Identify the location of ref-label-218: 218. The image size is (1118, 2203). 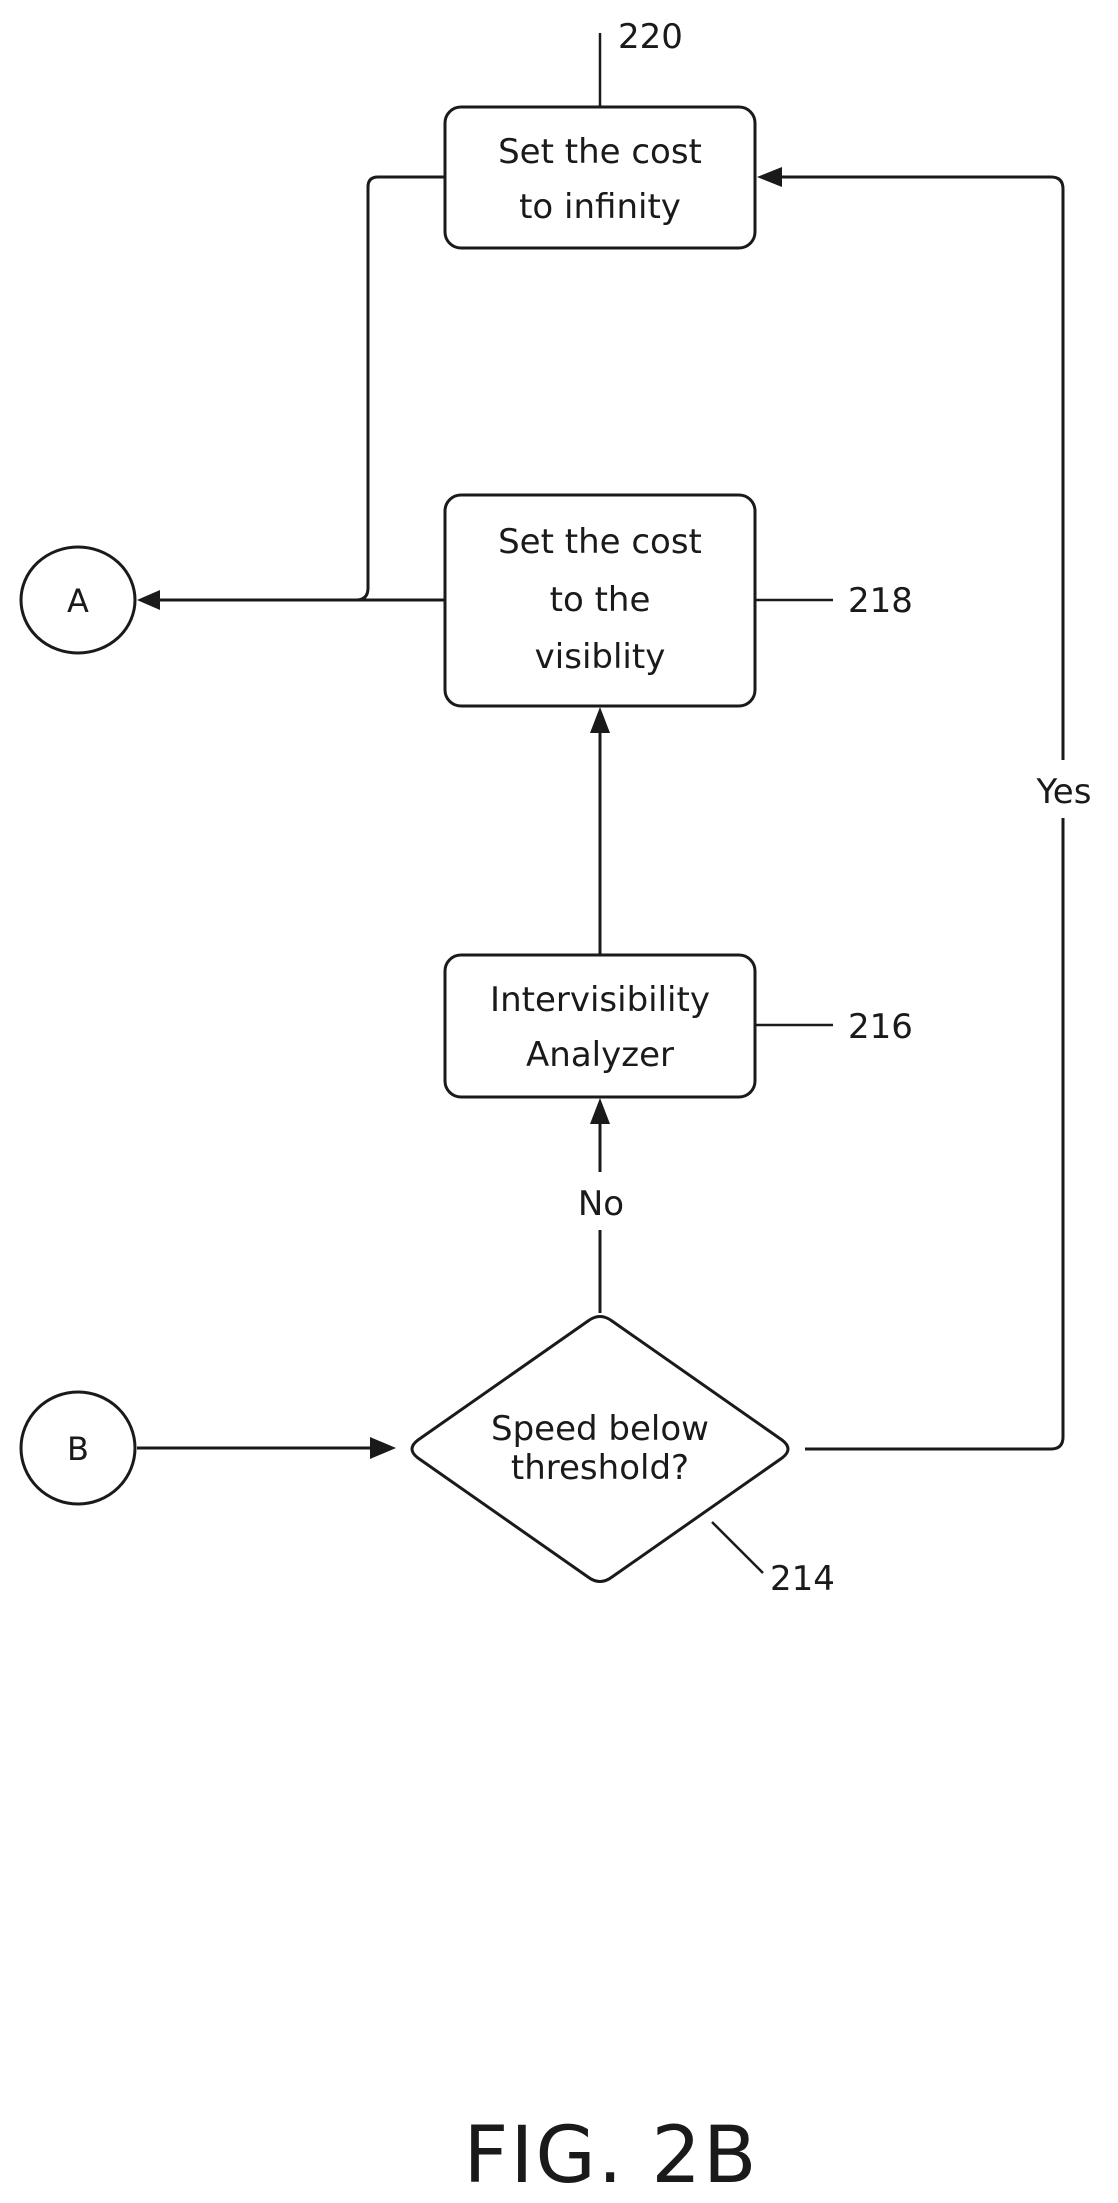
(880, 601).